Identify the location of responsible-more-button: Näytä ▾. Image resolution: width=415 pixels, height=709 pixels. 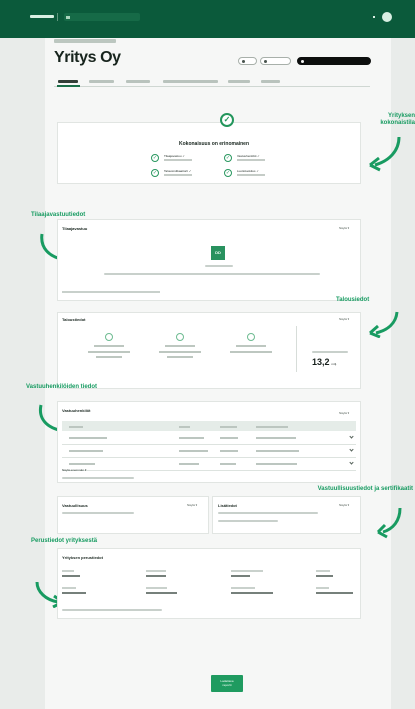
(344, 413).